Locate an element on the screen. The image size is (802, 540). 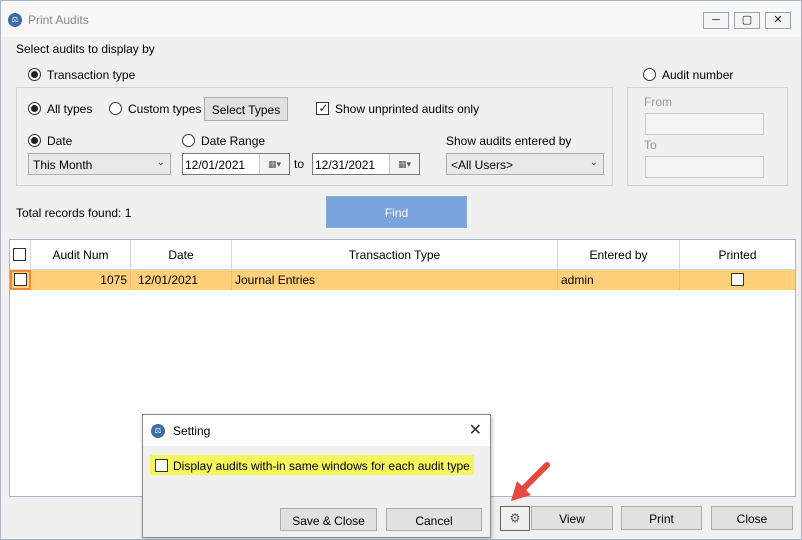
select-all-checkbox is located at coordinates (19, 254).